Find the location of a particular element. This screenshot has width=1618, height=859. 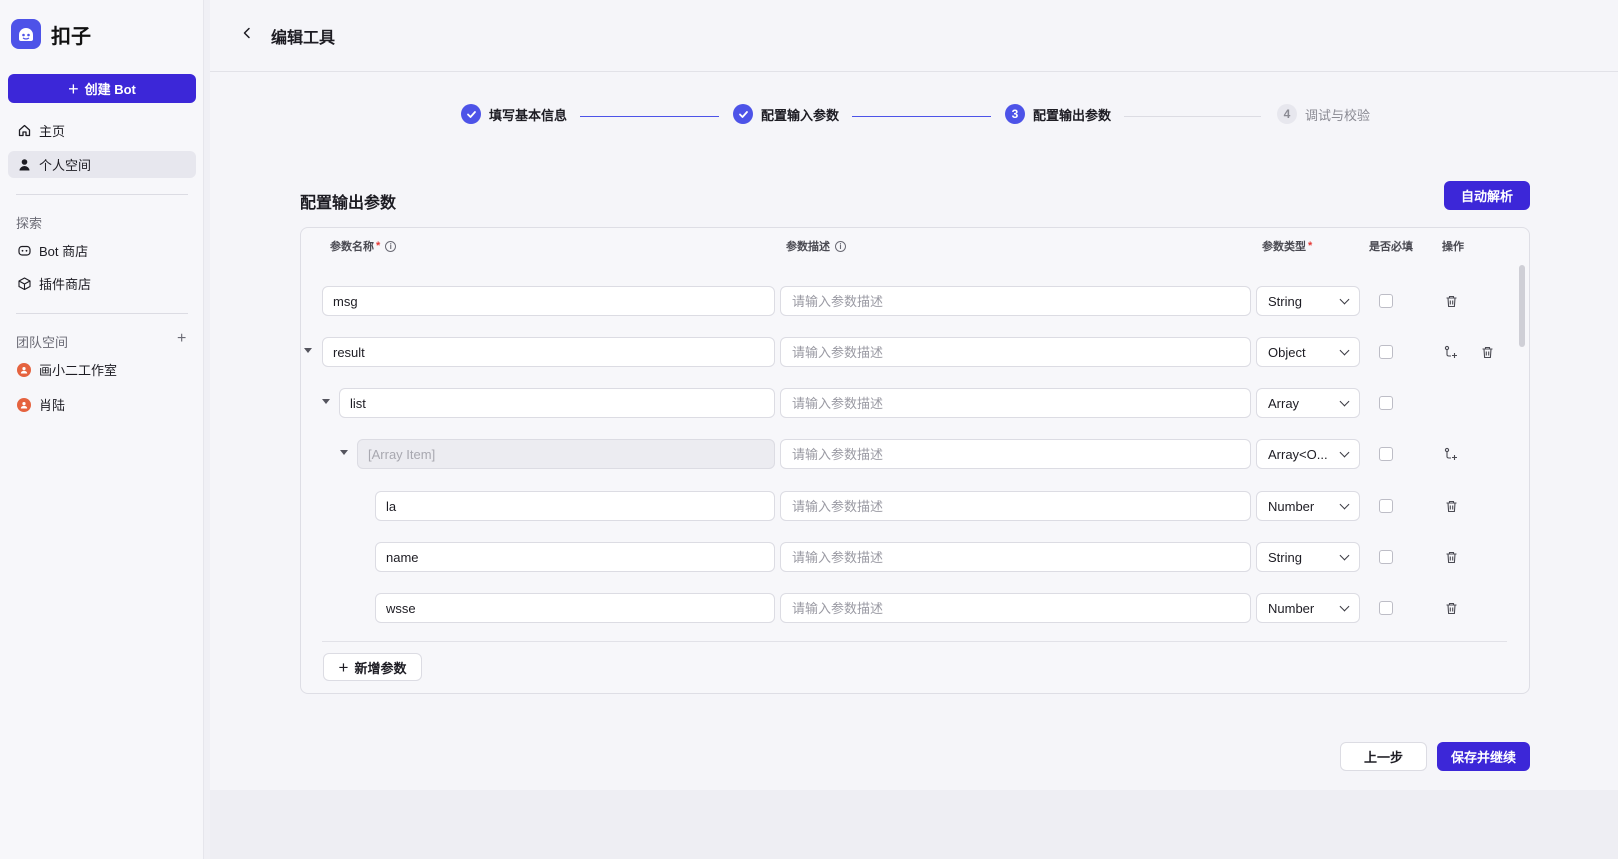

step-label: 调试与校验 is located at coordinates (1338, 115).